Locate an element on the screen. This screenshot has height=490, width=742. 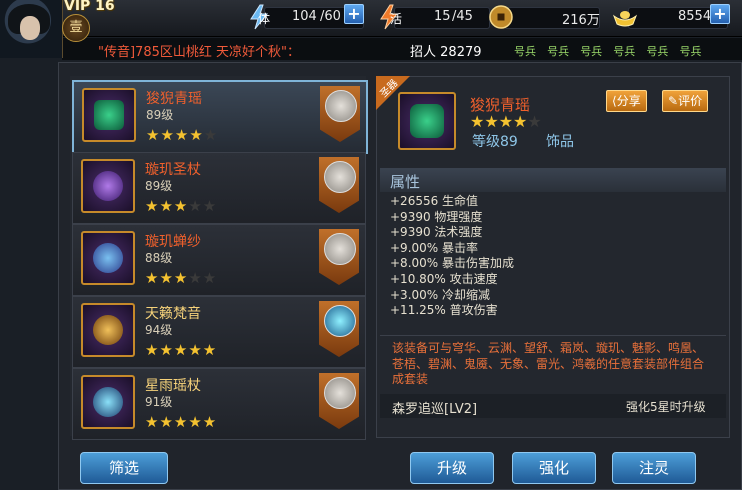
equipment-name: 星雨瑶杖 is located at coordinates (173, 386).